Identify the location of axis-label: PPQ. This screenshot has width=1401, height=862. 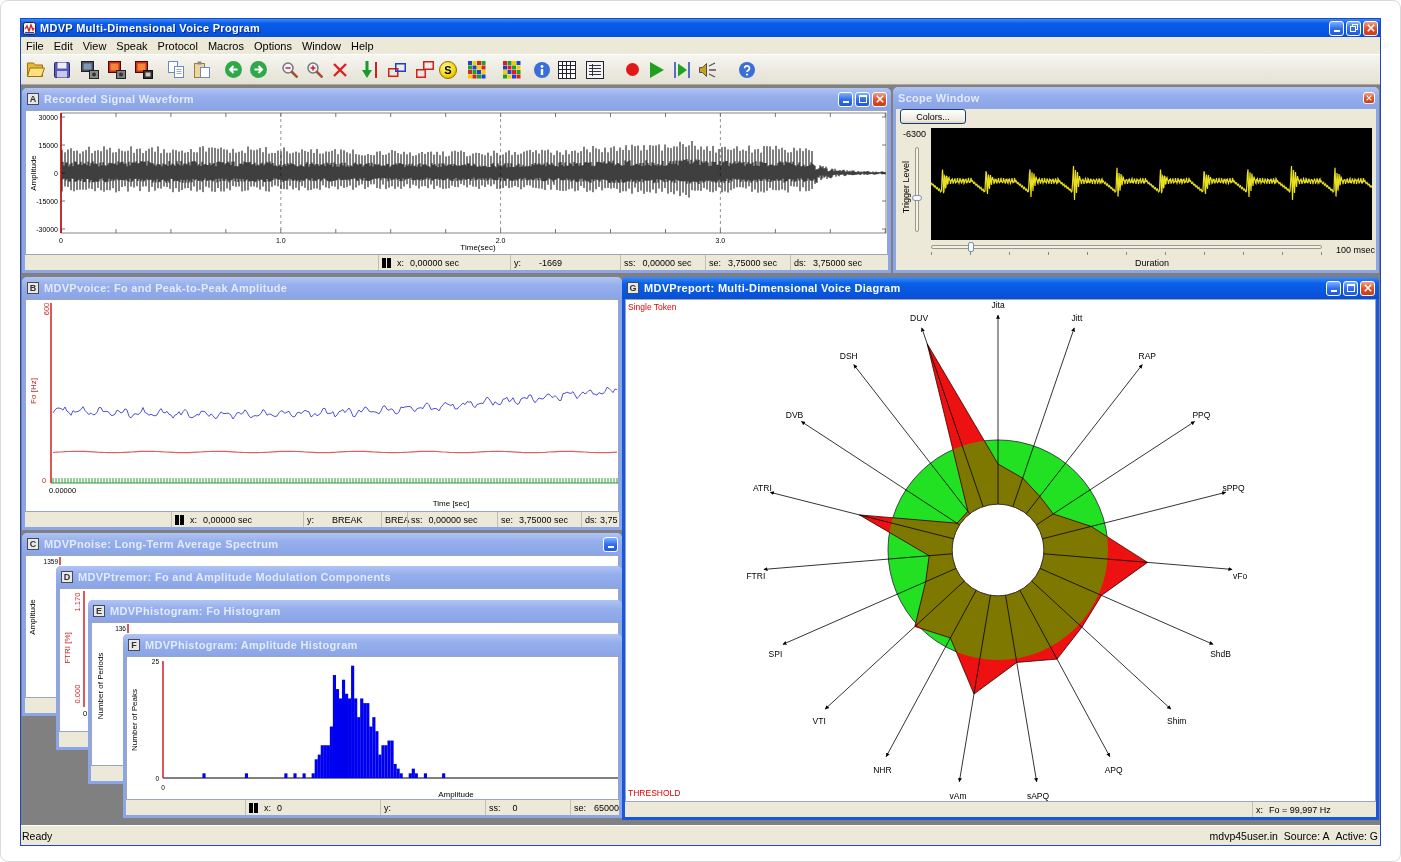
(1201, 415).